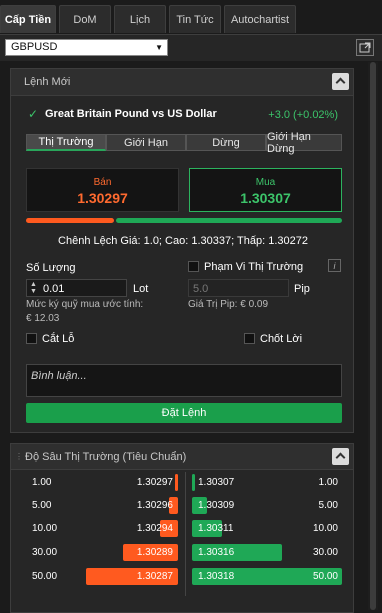 This screenshot has width=382, height=613. Describe the element at coordinates (226, 142) in the screenshot. I see `order-type-stop: Dừng` at that location.